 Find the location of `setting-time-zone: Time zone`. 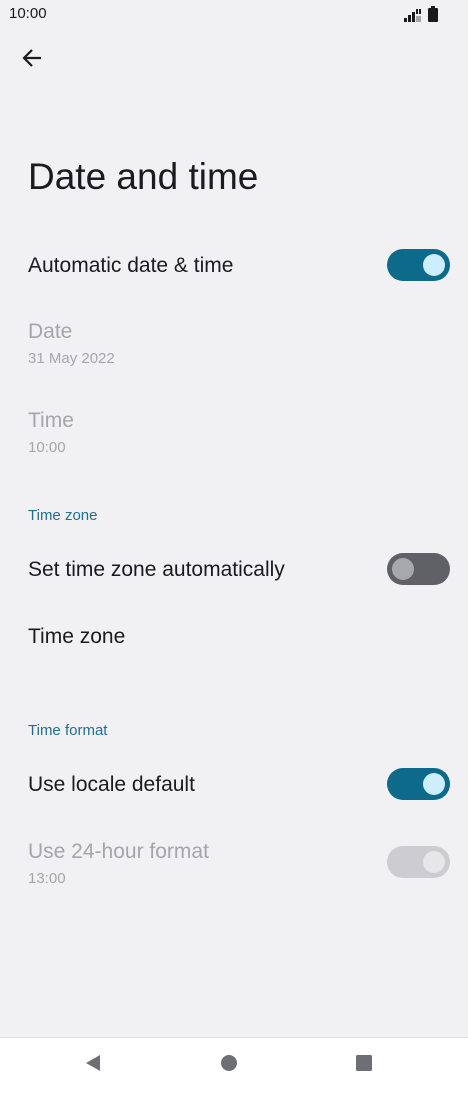

setting-time-zone: Time zone is located at coordinates (234, 638).